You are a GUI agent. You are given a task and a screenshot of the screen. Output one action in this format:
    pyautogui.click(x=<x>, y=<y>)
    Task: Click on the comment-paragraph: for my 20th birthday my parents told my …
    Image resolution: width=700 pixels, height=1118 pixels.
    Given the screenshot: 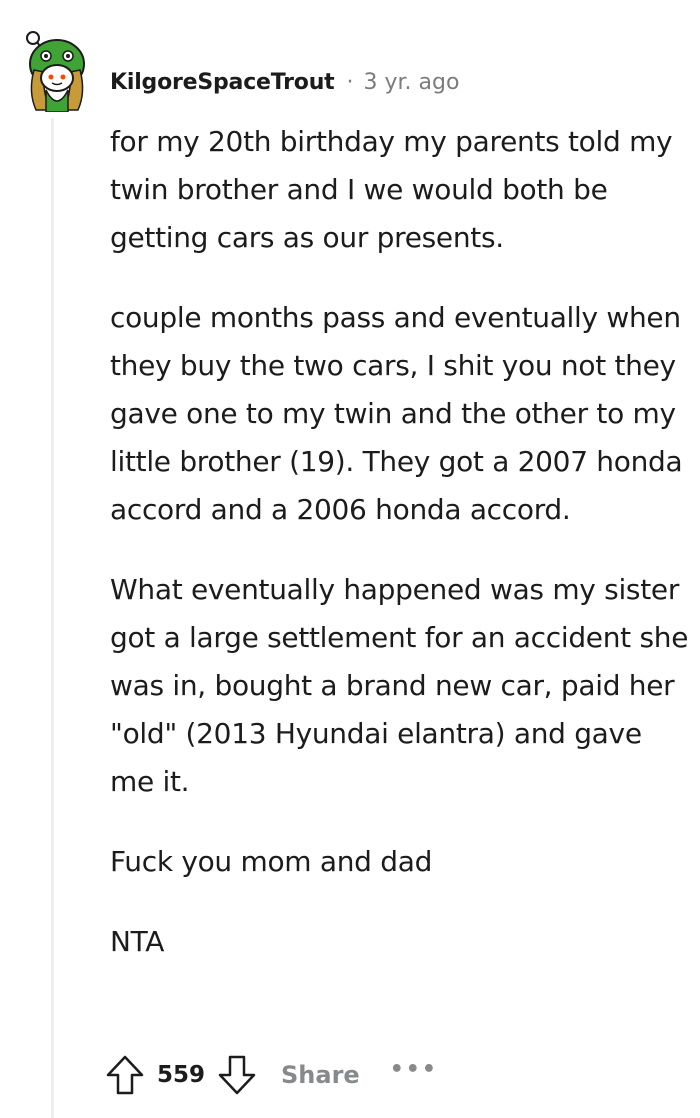 What is the action you would take?
    pyautogui.click(x=391, y=189)
    